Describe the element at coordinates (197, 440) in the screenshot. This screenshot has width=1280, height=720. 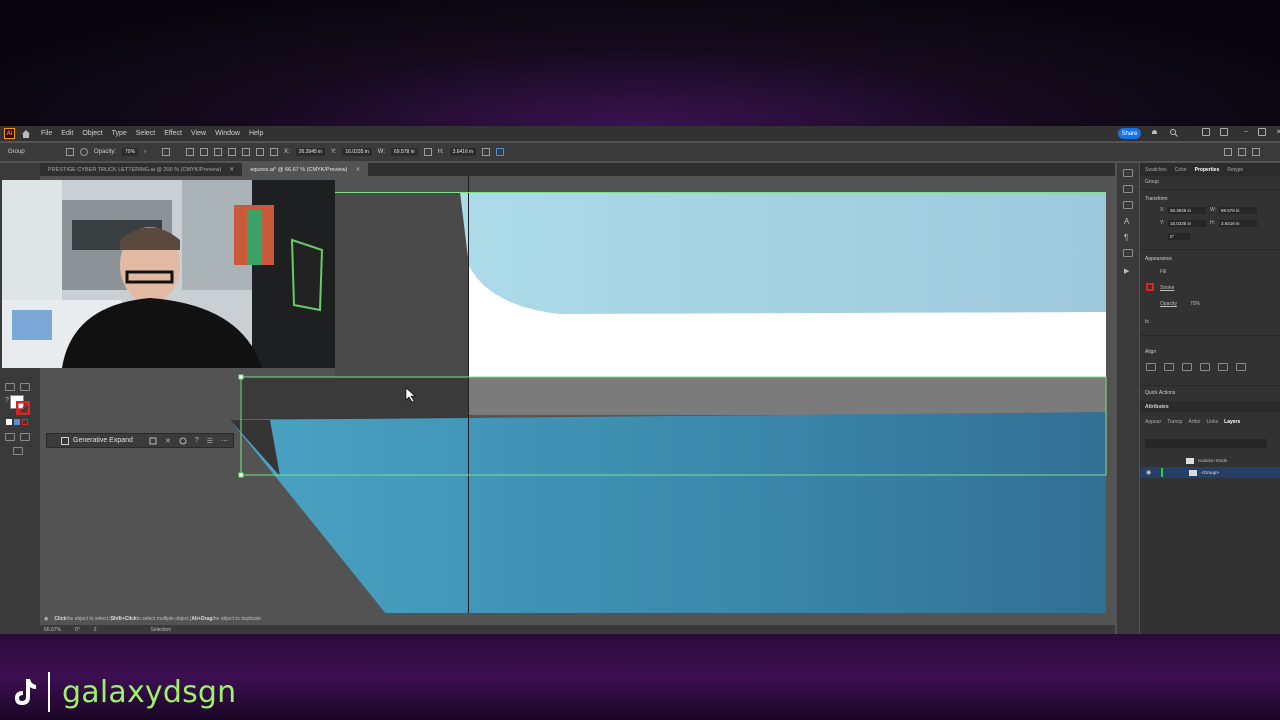
I see `help-icon: ?` at that location.